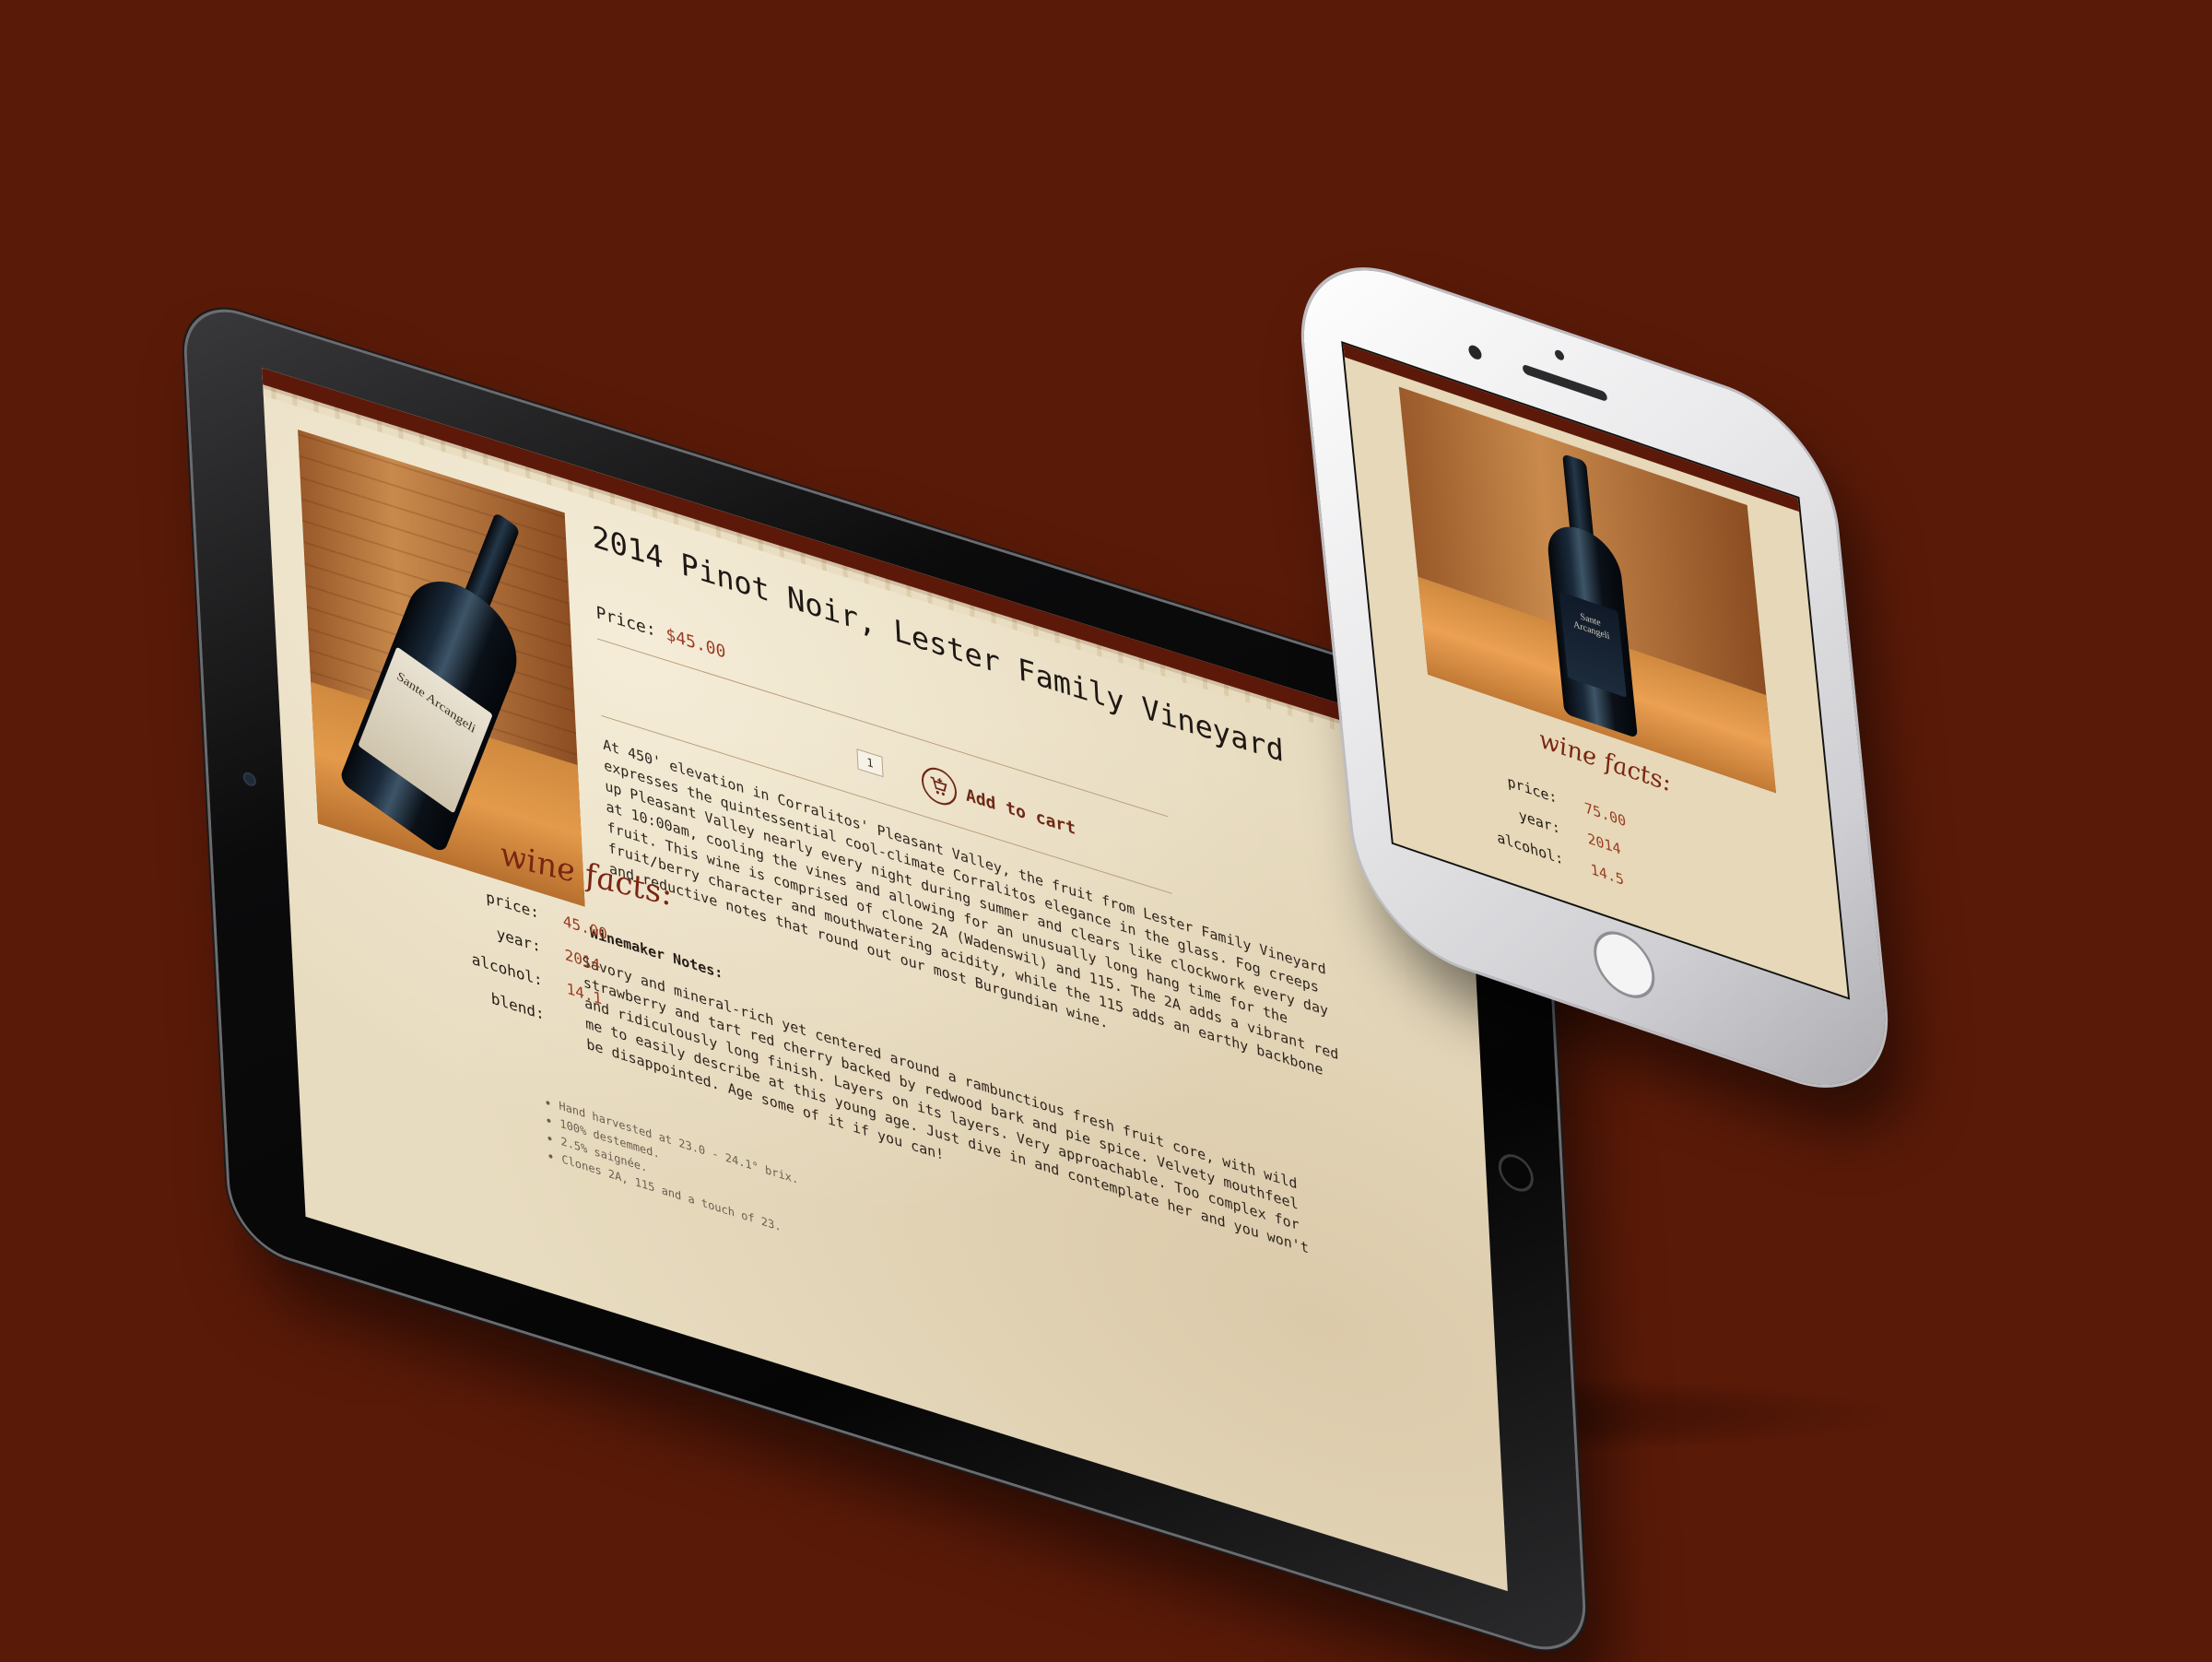  I want to click on cart-plus-icon, so click(939, 786).